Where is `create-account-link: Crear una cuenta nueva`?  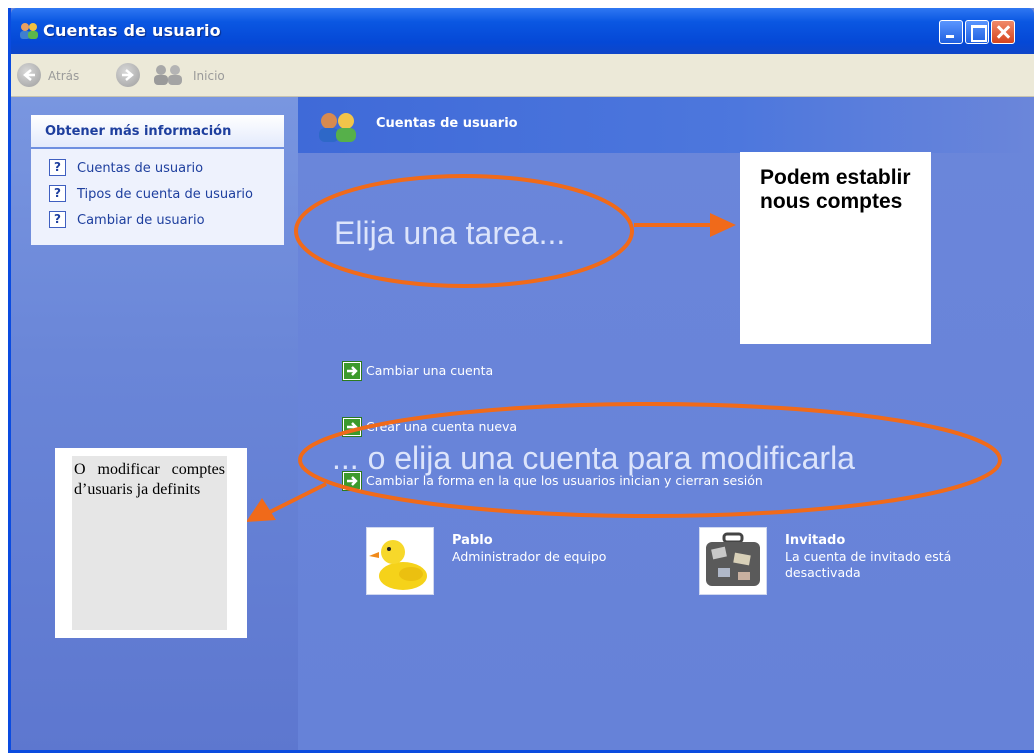
create-account-link: Crear una cuenta nueva is located at coordinates (429, 427).